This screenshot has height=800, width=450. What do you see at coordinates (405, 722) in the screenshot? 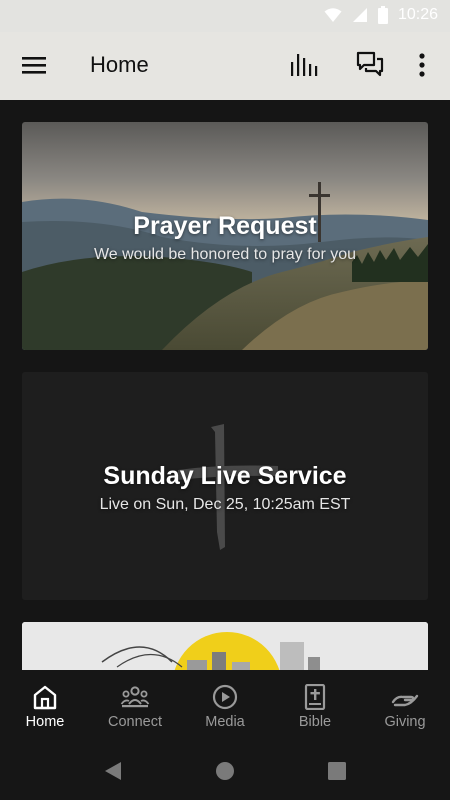
I see `nav-label: Giving` at bounding box center [405, 722].